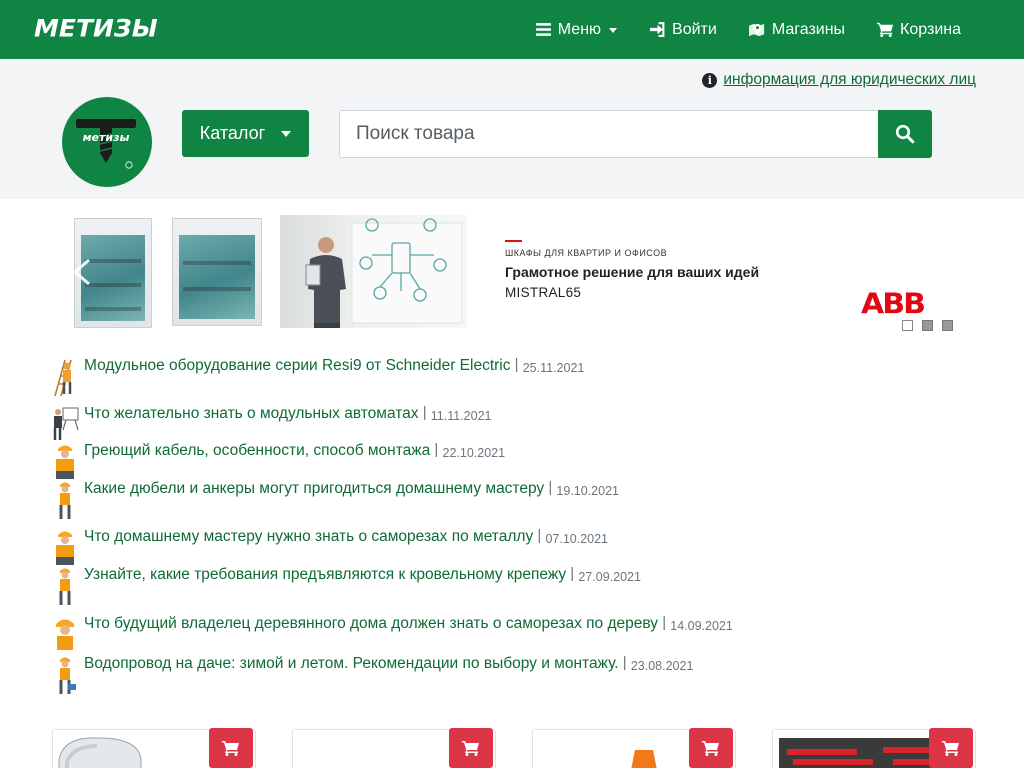  Describe the element at coordinates (232, 133) in the screenshot. I see `catalog-label: Каталог` at that location.